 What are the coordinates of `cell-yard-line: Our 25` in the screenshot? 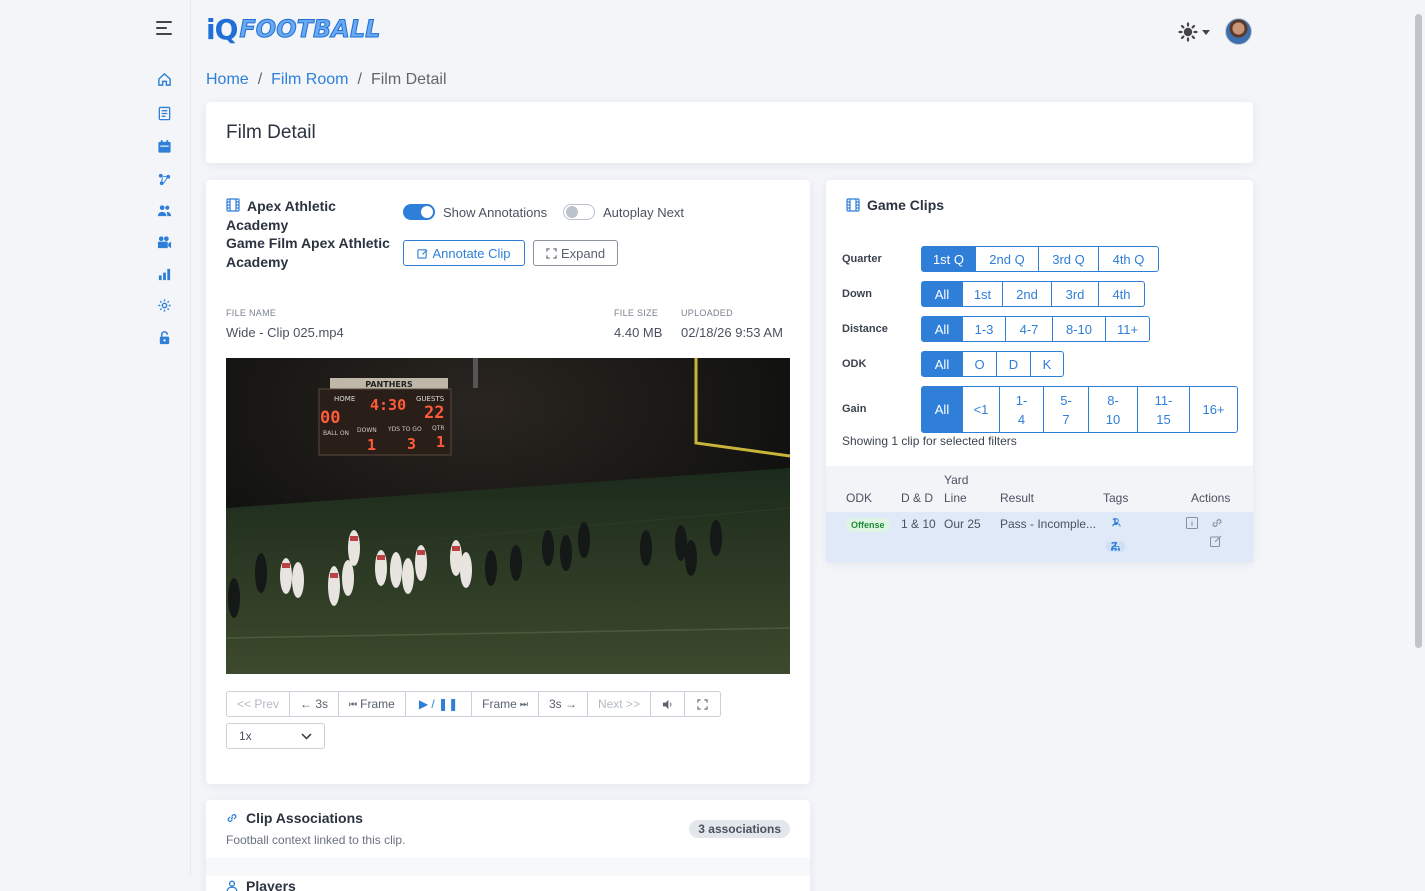 It's located at (962, 524).